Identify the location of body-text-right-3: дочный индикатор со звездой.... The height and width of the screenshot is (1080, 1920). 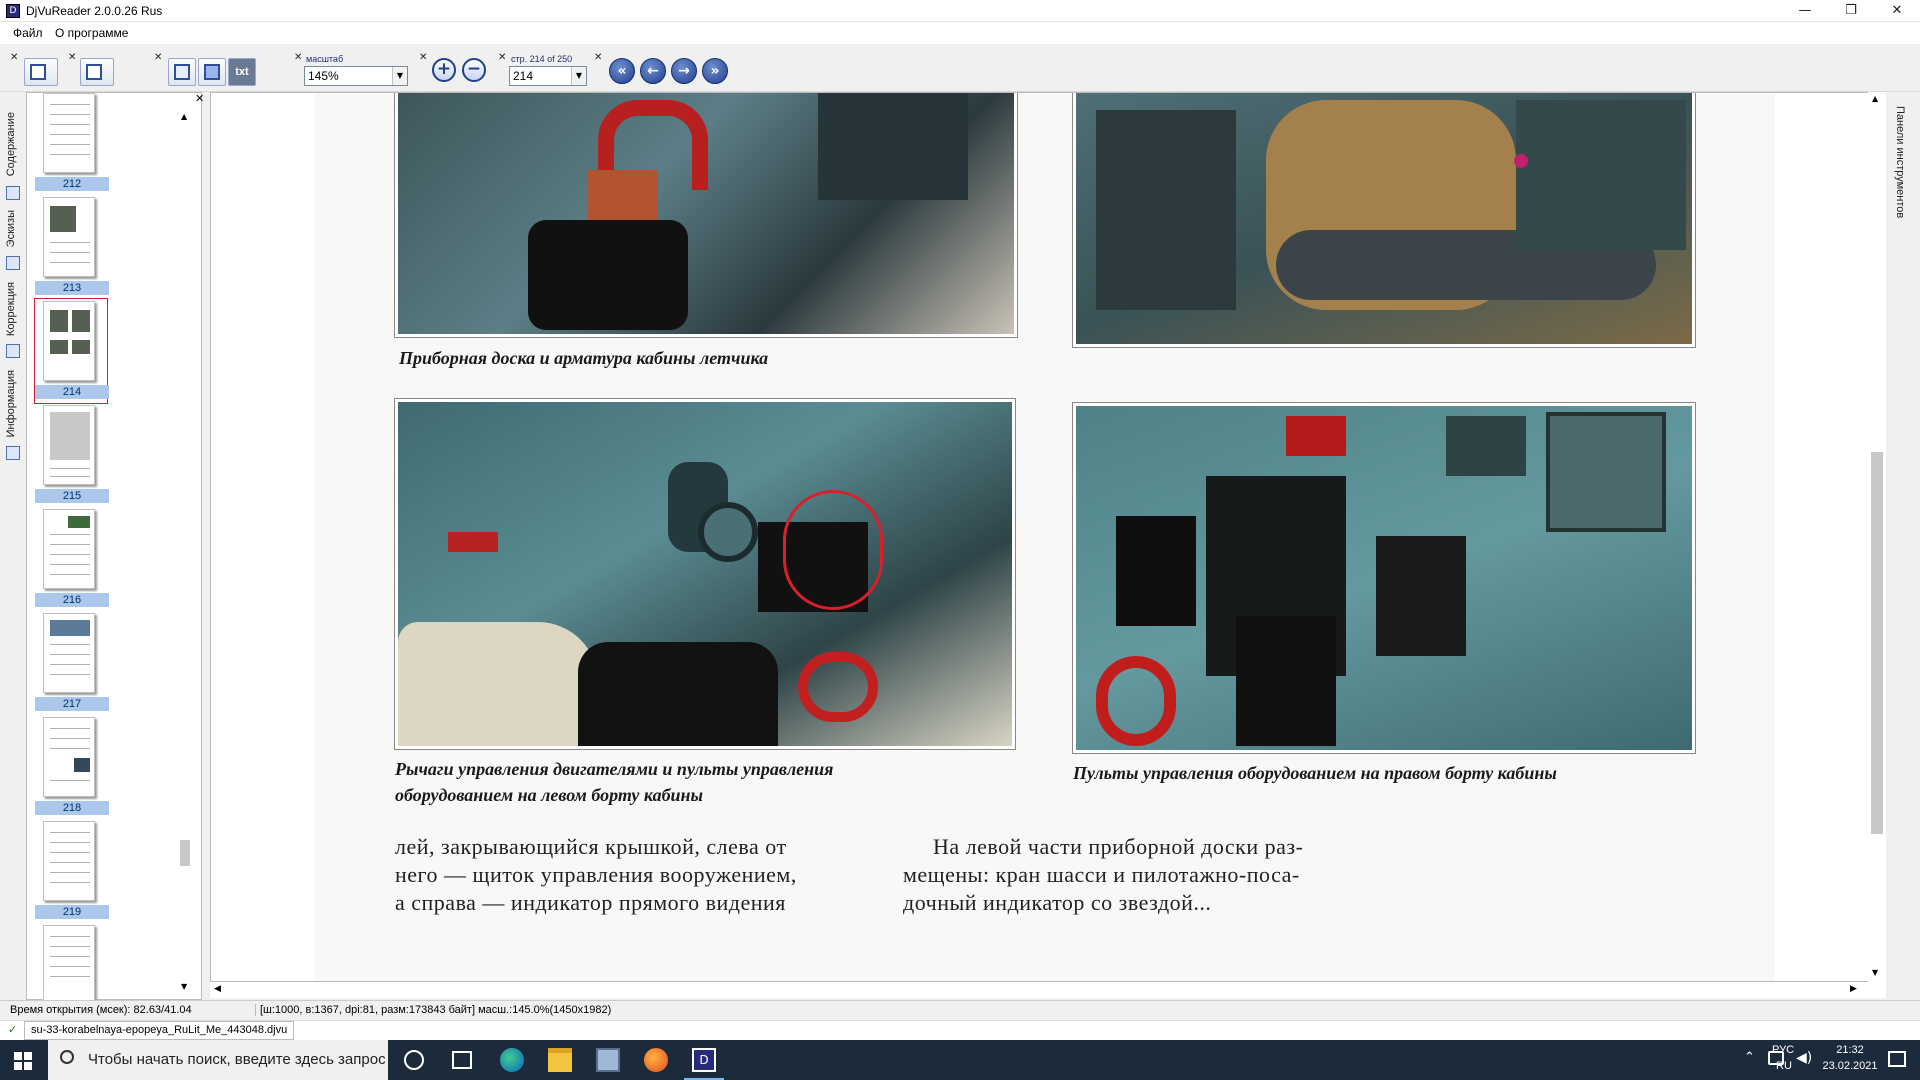
(1057, 902).